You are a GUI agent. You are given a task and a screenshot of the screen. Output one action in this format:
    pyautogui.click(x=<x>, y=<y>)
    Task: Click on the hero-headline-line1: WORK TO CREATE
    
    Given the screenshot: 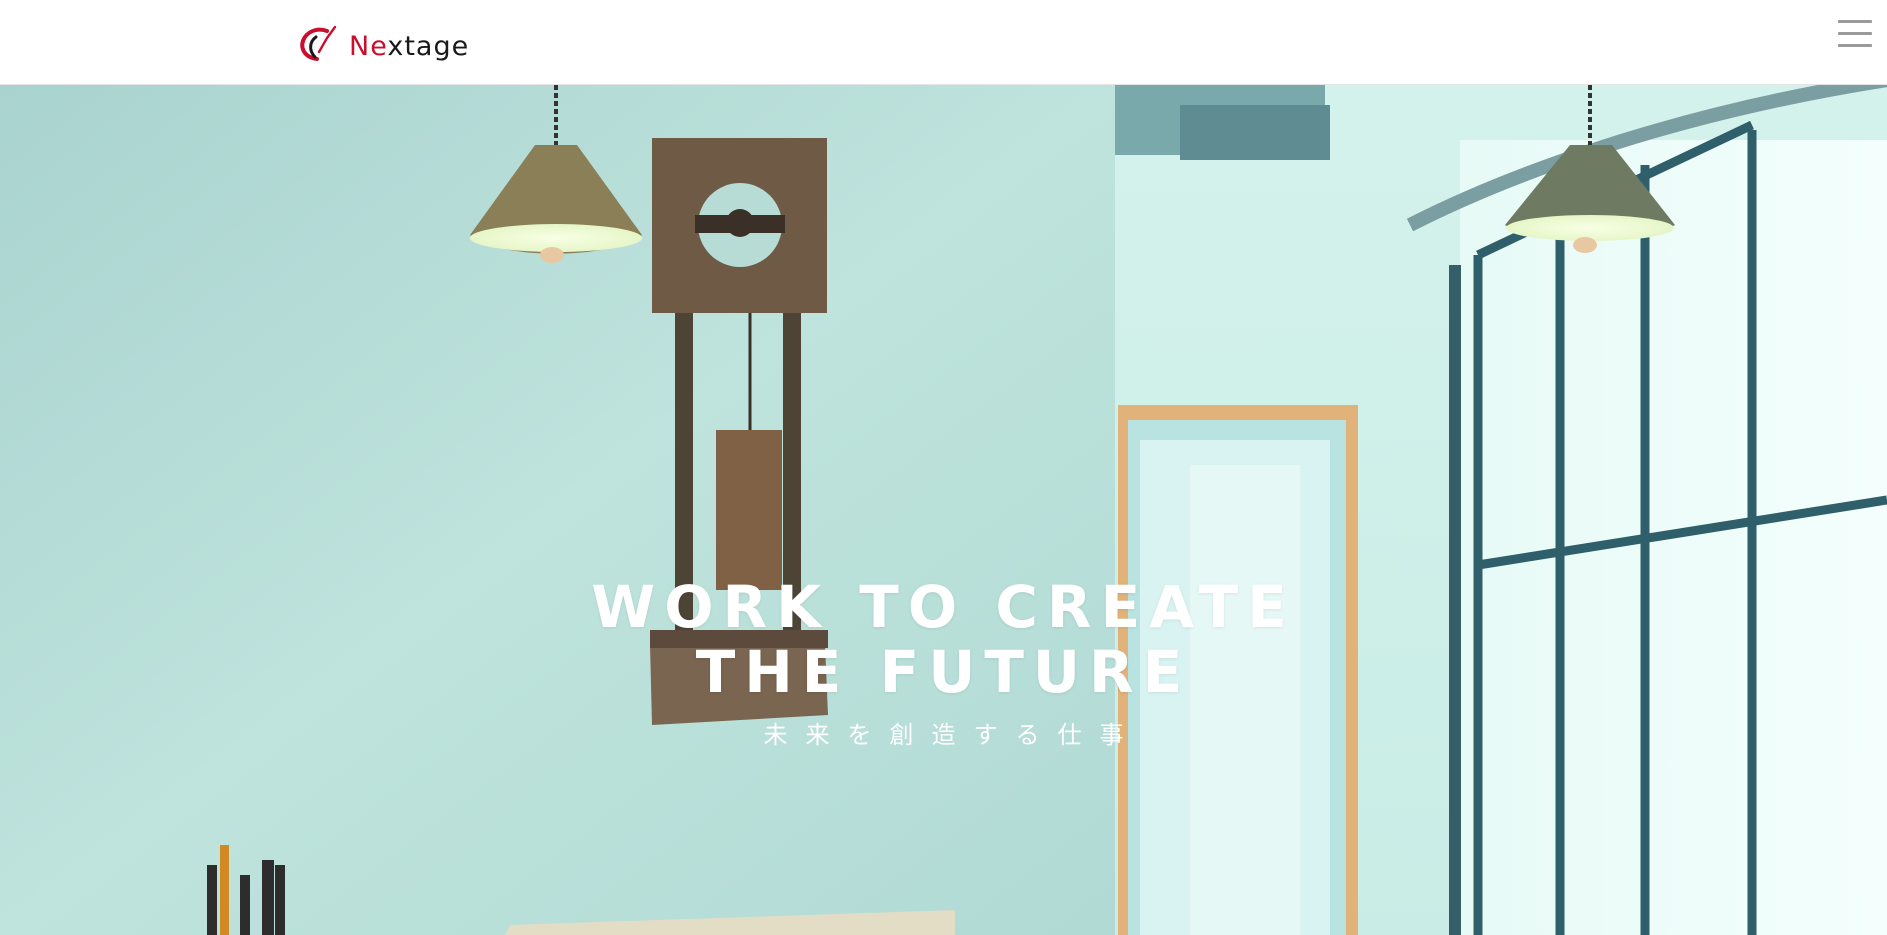 What is the action you would take?
    pyautogui.click(x=943, y=607)
    